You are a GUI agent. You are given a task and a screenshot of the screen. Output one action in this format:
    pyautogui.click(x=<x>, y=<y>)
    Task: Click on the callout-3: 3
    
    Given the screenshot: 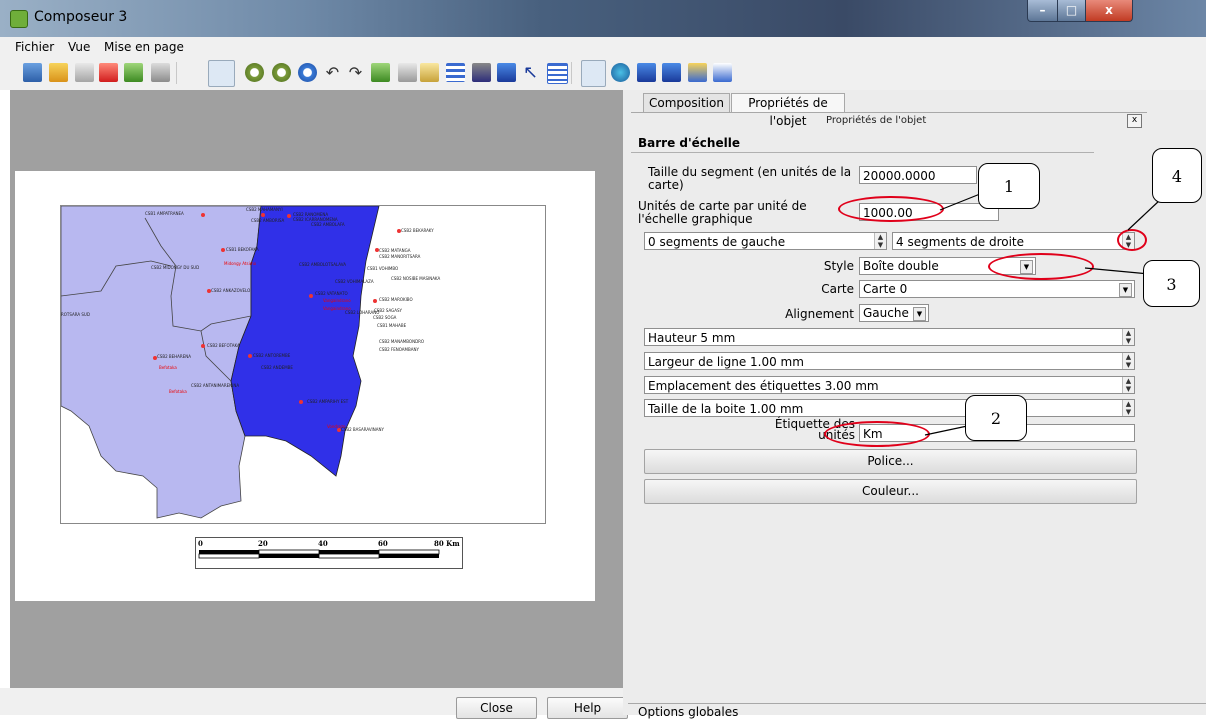 What is the action you would take?
    pyautogui.click(x=1171, y=283)
    